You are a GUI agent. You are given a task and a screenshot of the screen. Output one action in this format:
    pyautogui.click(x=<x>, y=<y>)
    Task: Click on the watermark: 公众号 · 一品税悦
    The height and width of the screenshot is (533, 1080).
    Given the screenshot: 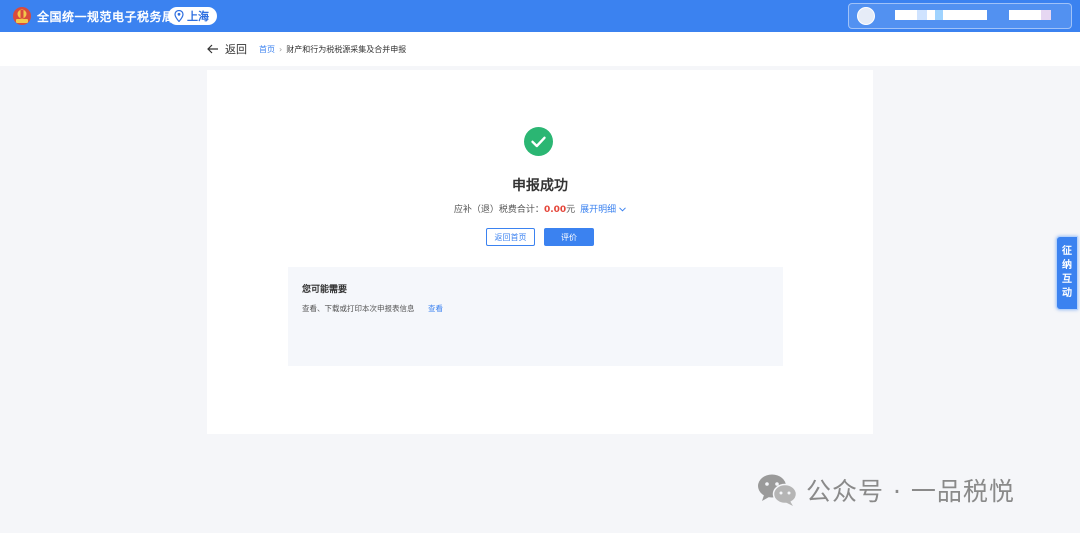 What is the action you would take?
    pyautogui.click(x=885, y=490)
    